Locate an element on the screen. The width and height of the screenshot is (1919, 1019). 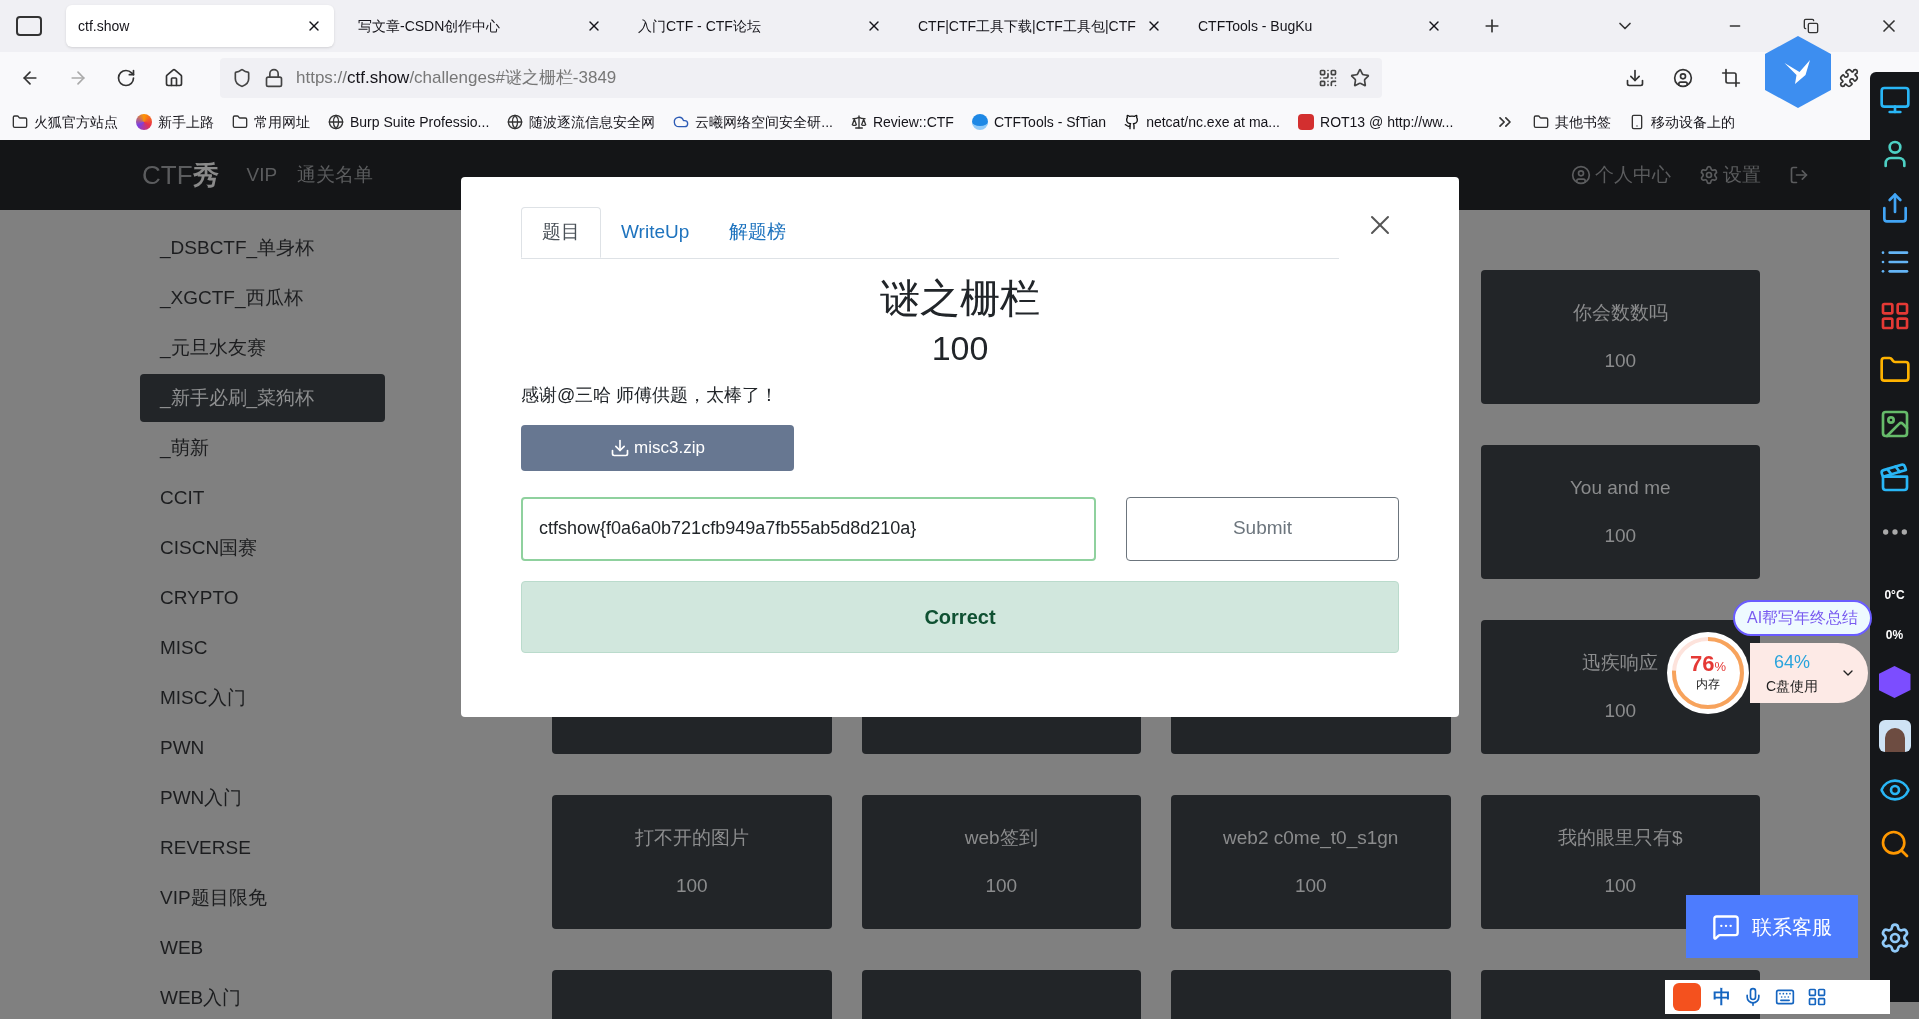
temperature-reading: 0°C is located at coordinates (1894, 595).